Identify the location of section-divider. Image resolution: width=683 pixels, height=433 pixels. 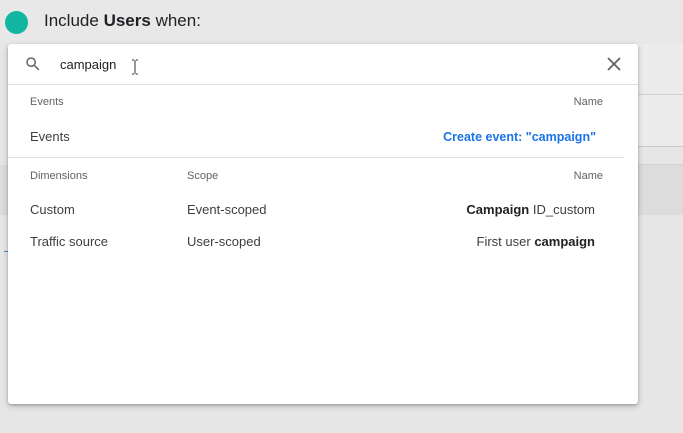
(316, 157).